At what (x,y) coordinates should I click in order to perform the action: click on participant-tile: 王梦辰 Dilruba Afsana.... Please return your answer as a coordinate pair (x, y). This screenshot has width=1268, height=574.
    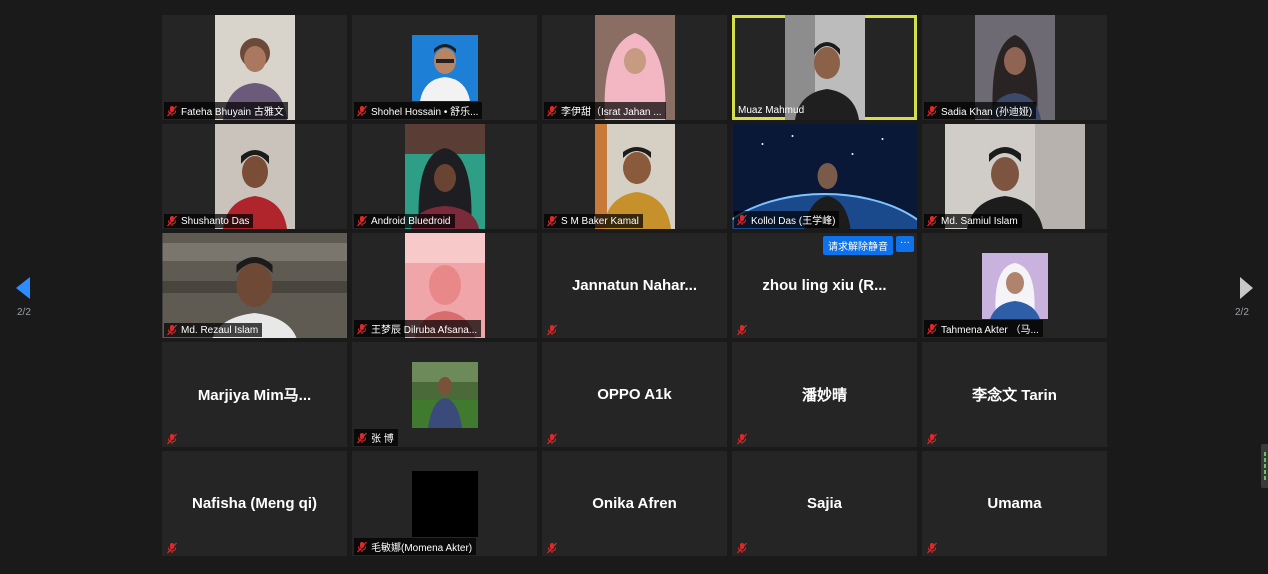
    Looking at the image, I should click on (444, 285).